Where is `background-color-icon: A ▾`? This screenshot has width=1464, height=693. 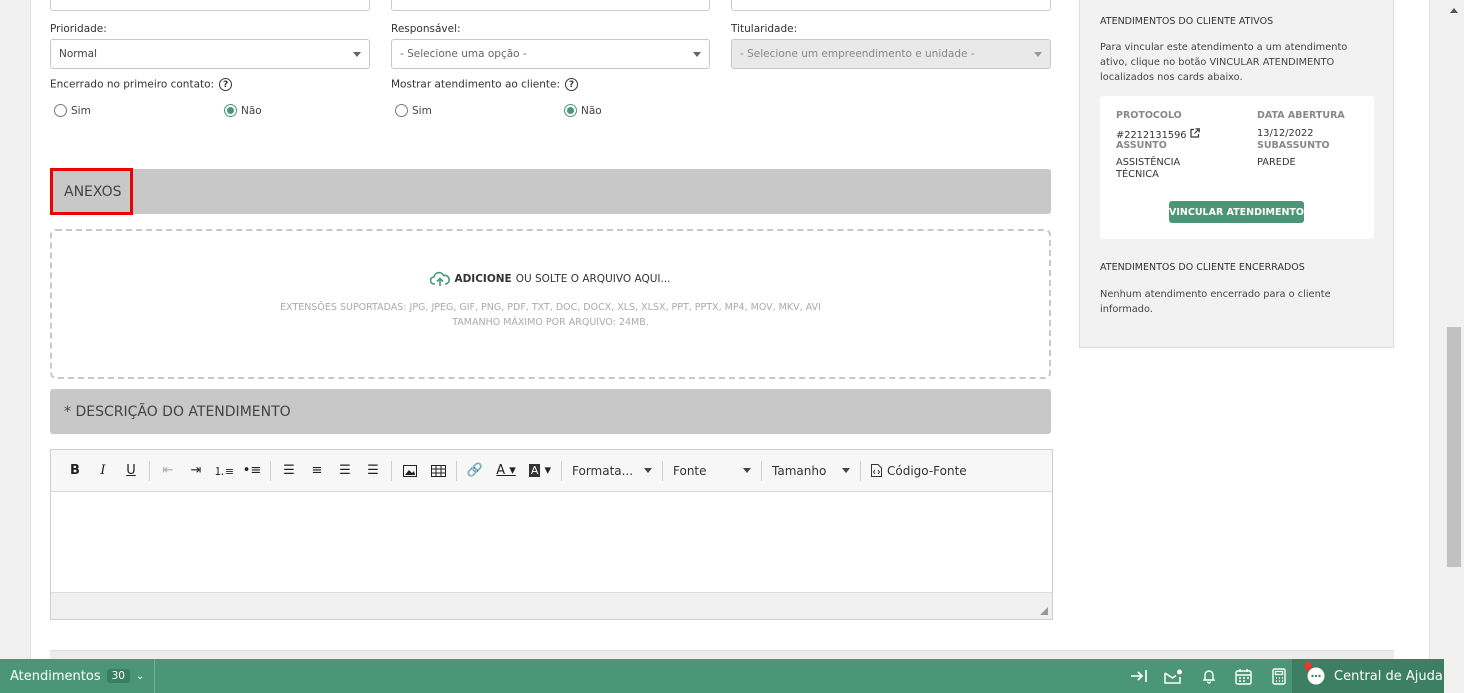
background-color-icon: A ▾ is located at coordinates (540, 471).